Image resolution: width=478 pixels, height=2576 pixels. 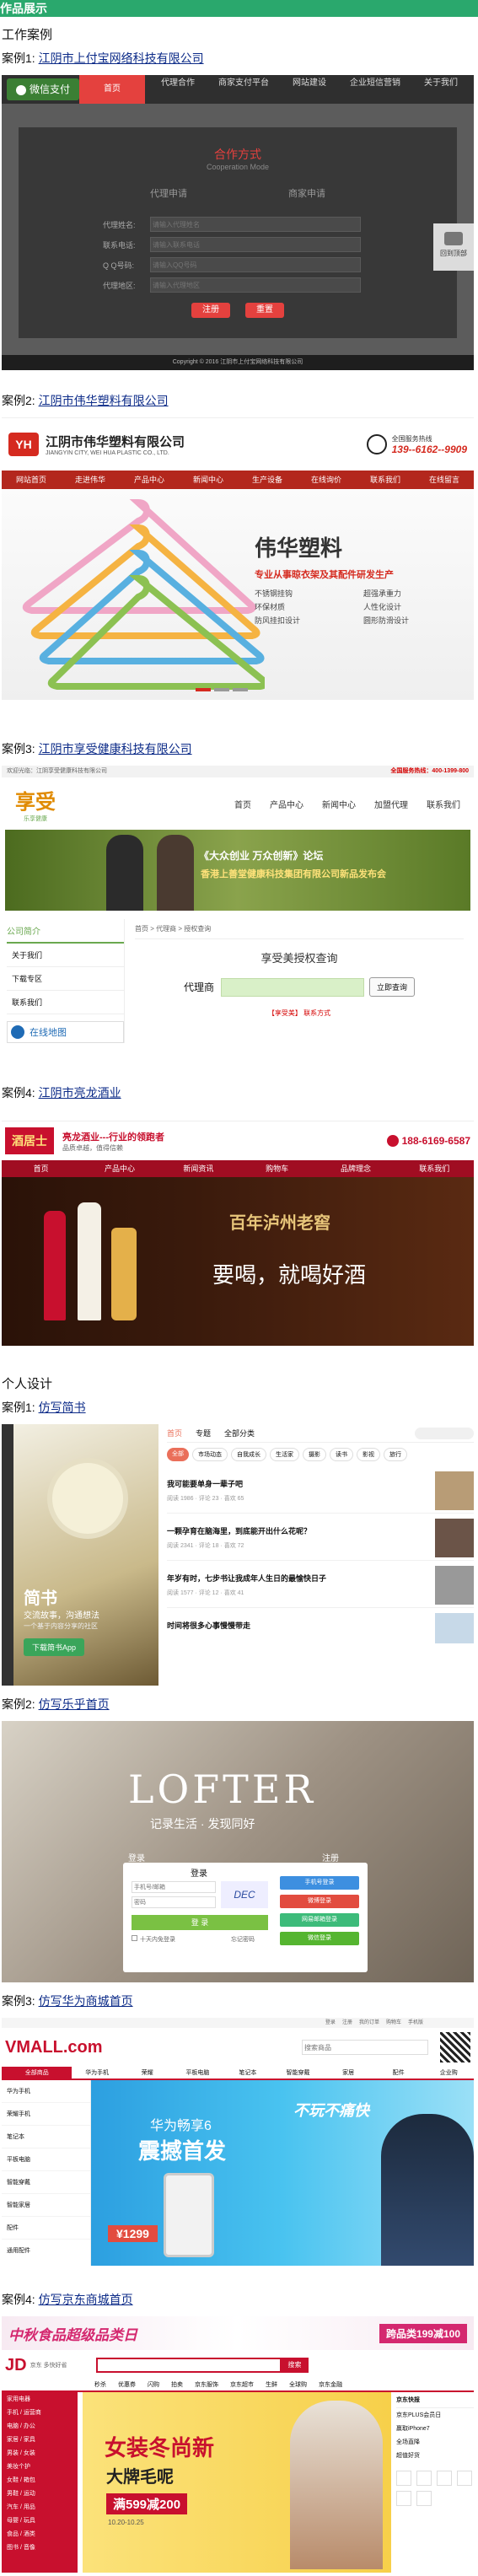 I want to click on s6-remember: 十天内免登录, so click(x=153, y=1939).